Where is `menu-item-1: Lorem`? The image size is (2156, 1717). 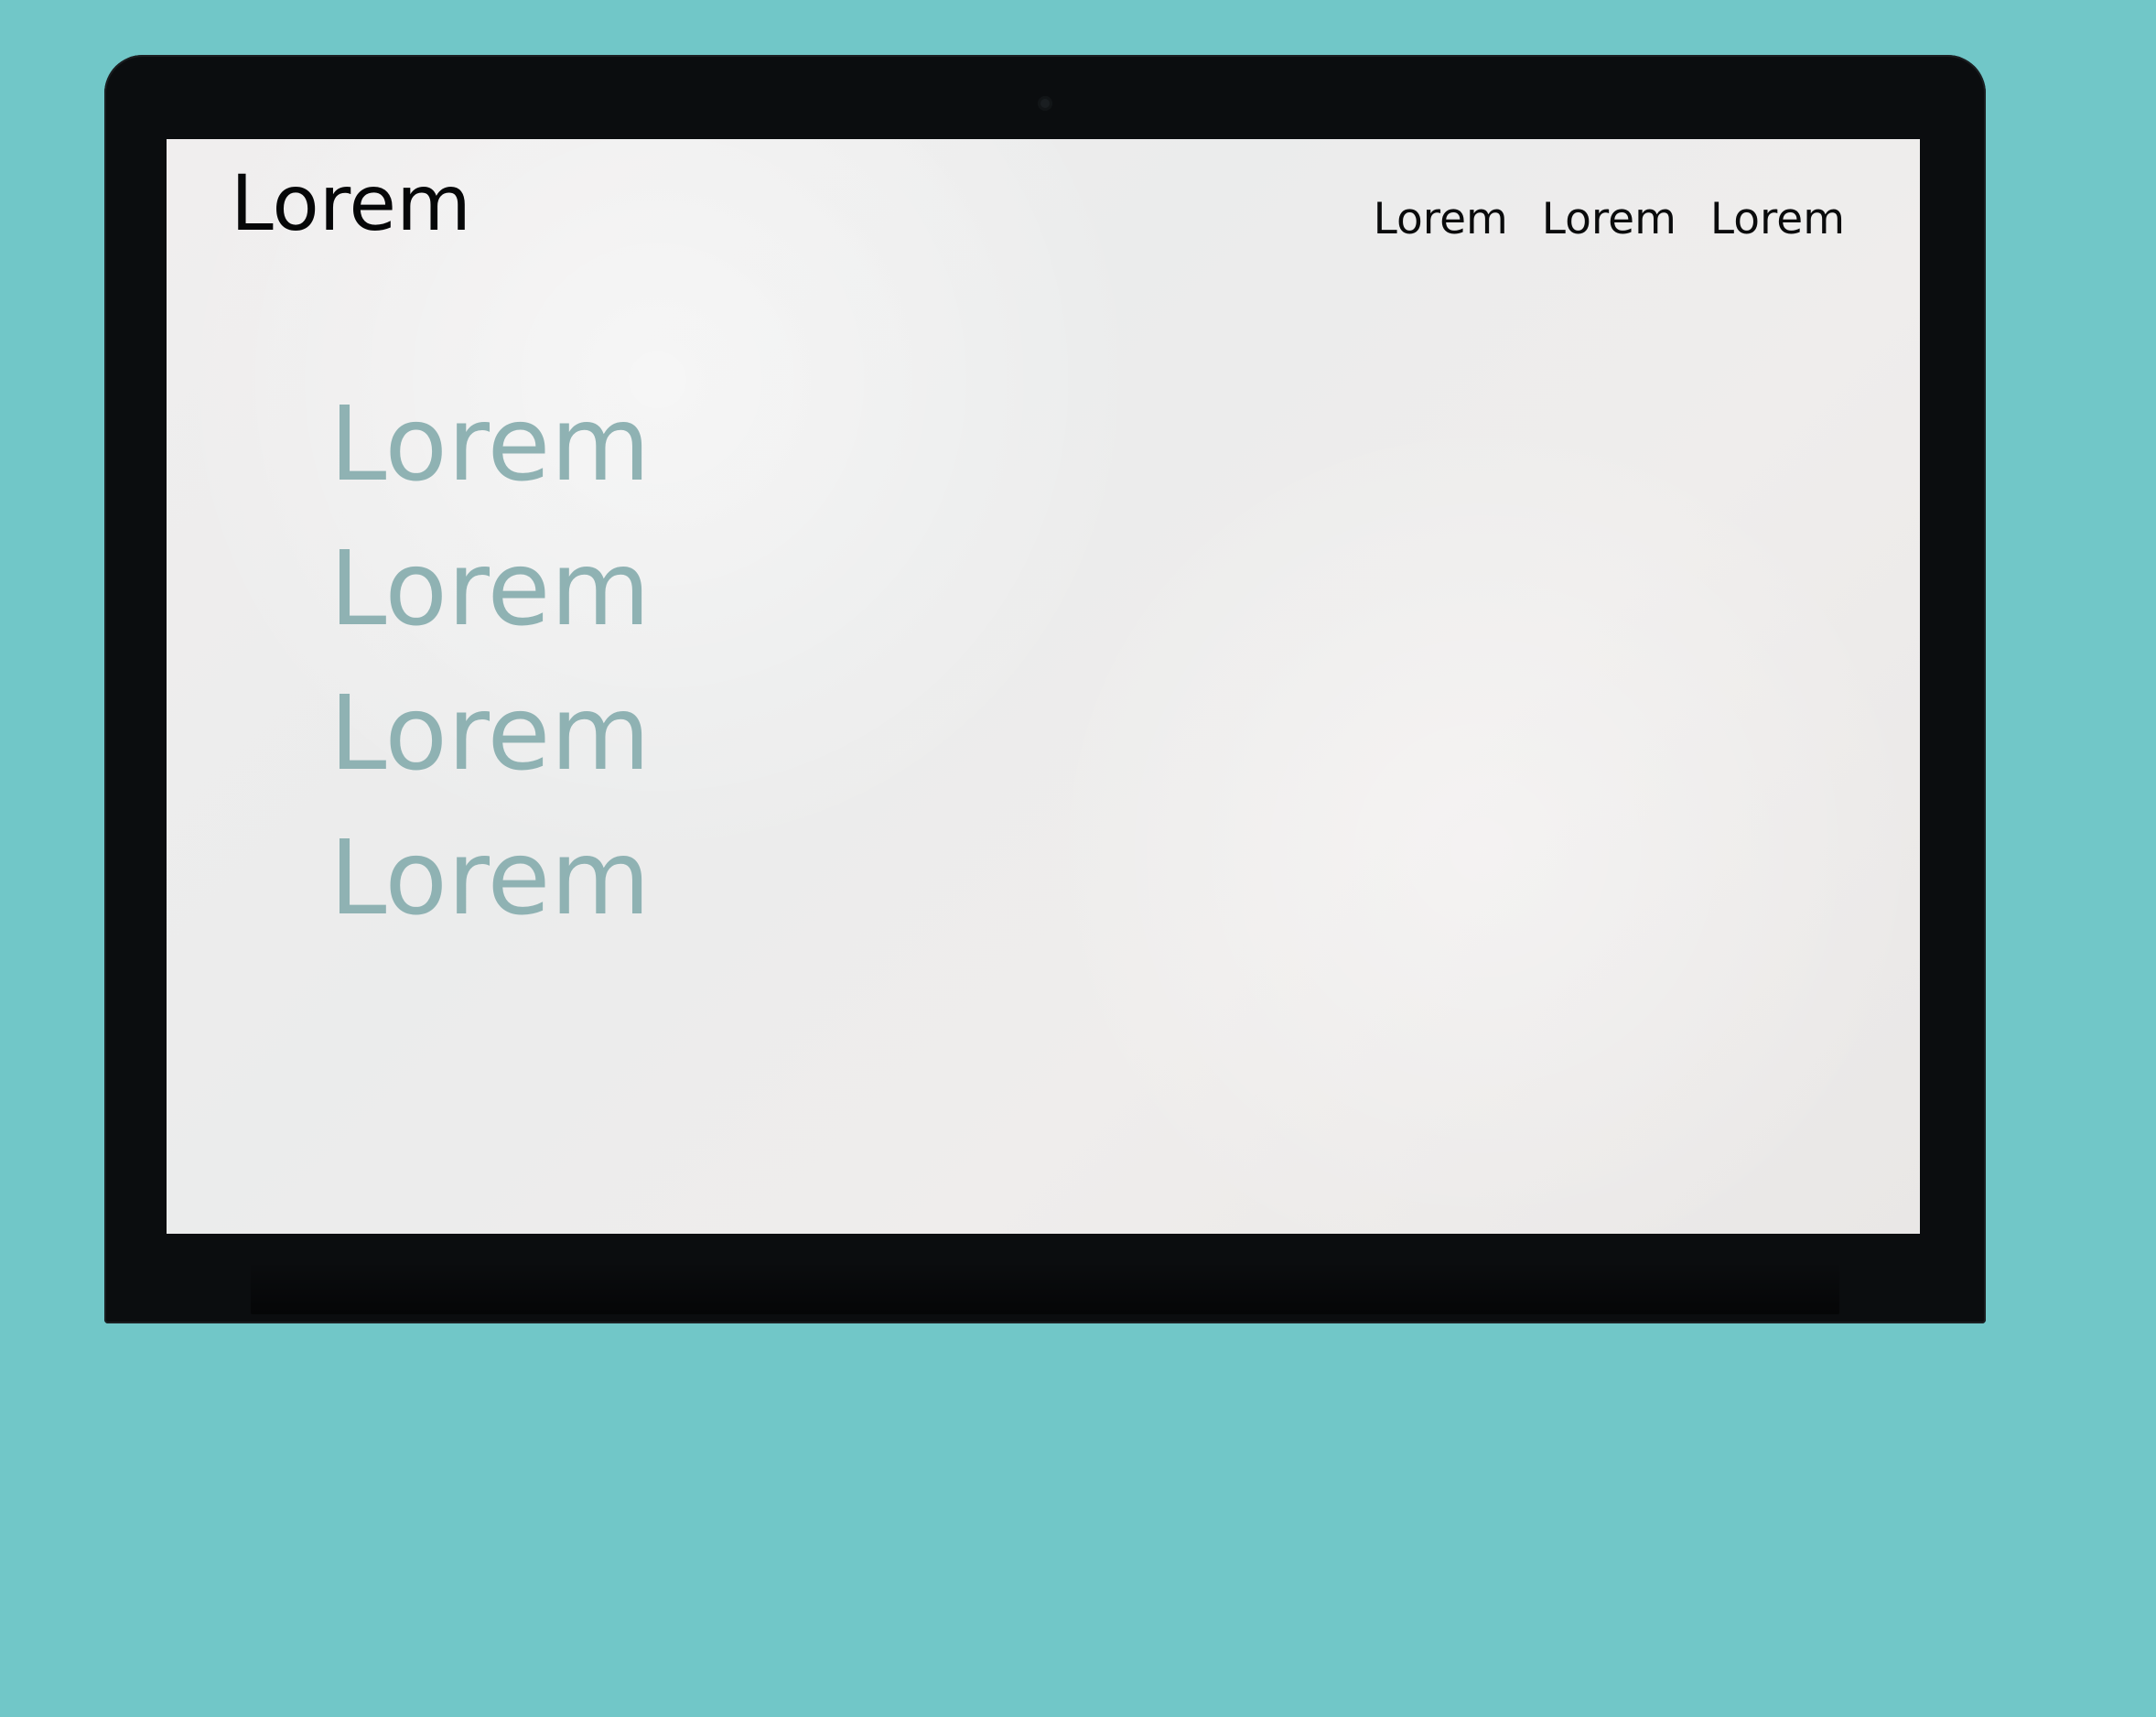 menu-item-1: Lorem is located at coordinates (558, 445).